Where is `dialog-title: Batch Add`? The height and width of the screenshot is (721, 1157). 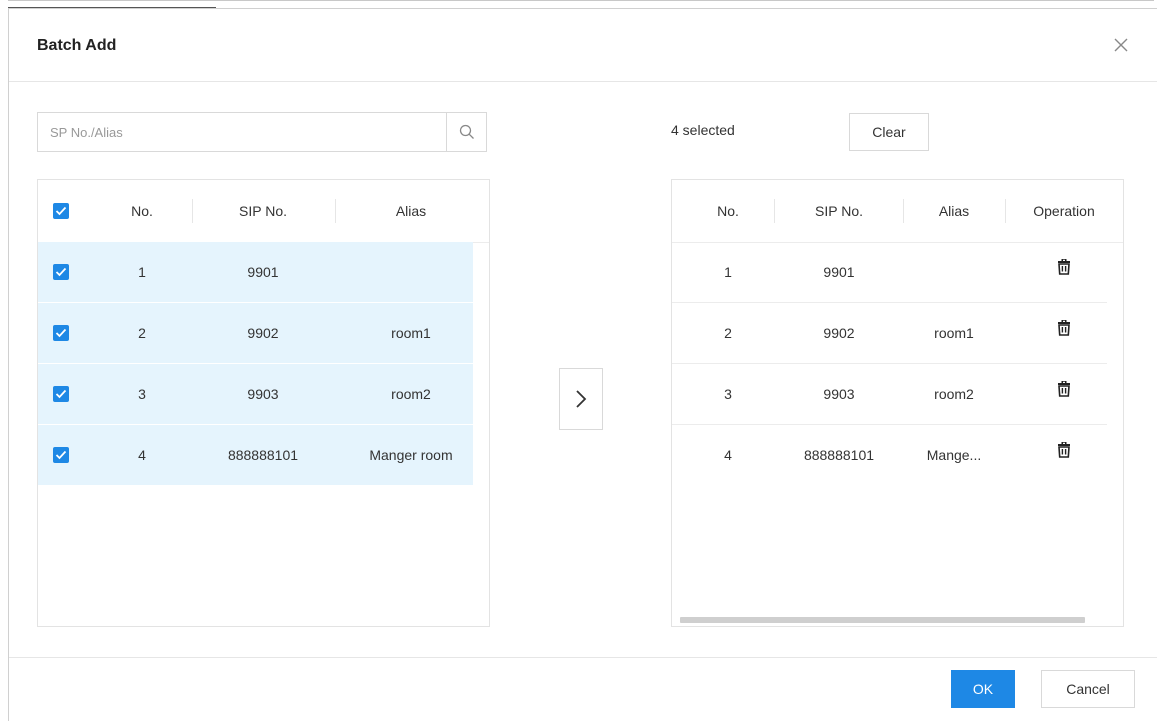 dialog-title: Batch Add is located at coordinates (77, 45).